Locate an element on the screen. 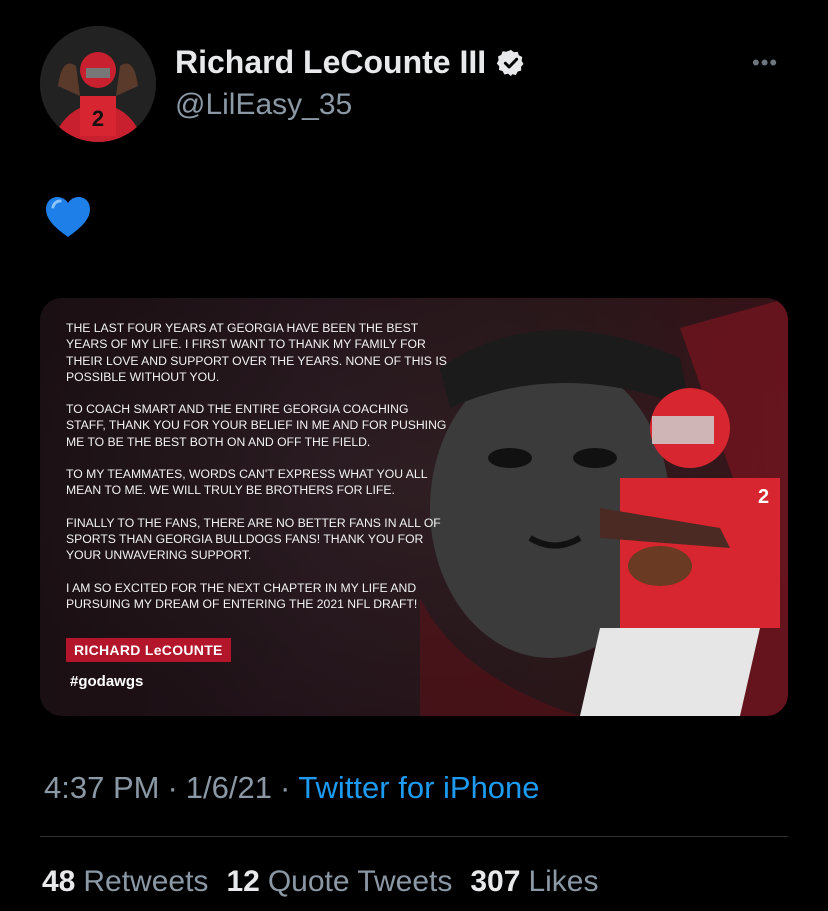 The image size is (828, 911). retweets-stat: 48 Retweets is located at coordinates (125, 882).